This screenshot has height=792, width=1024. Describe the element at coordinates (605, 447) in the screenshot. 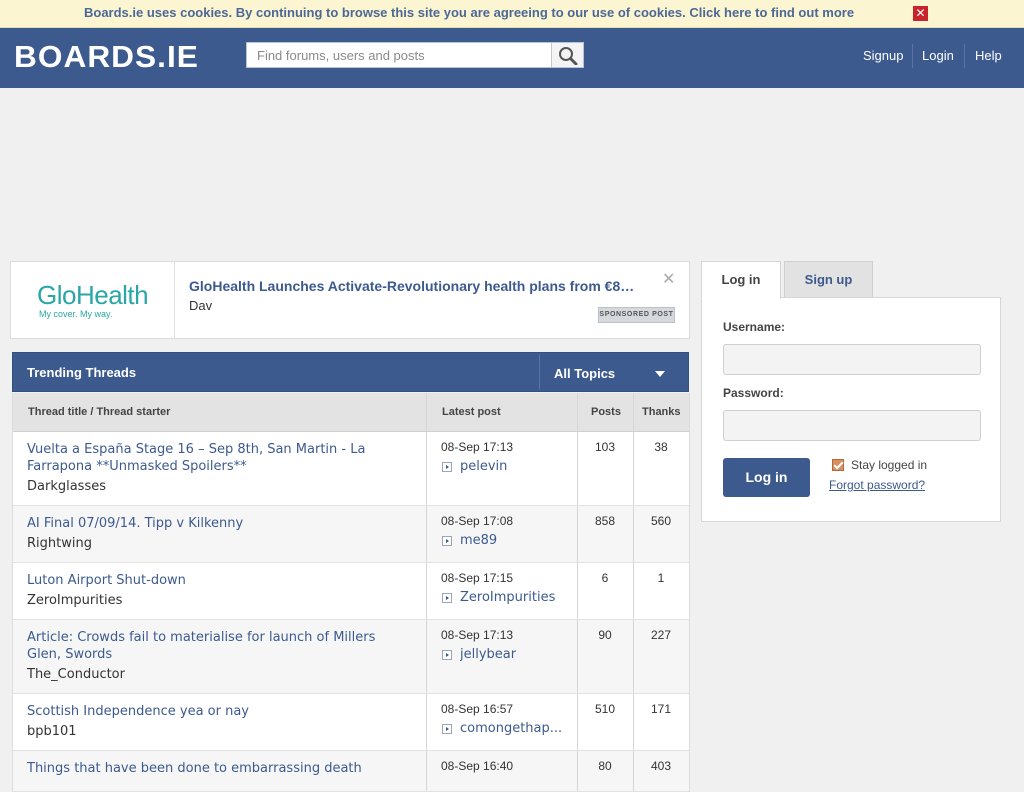

I see `posts-count: 103` at that location.